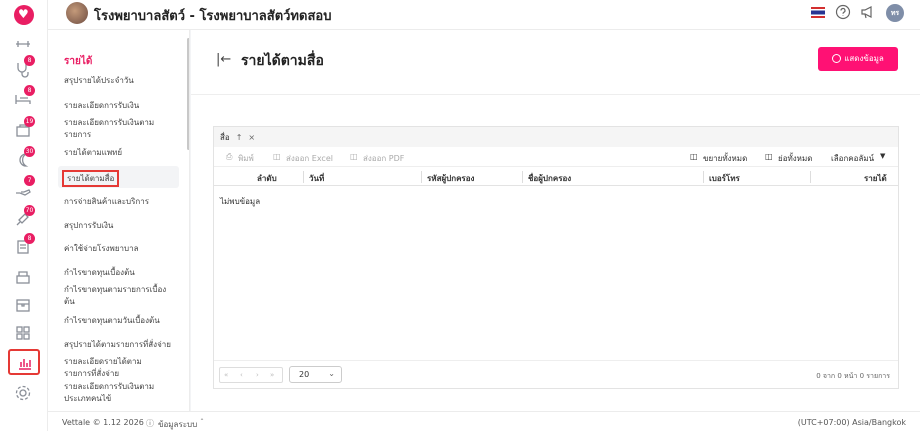 The image size is (920, 431). I want to click on show-data-label: แสดงข้อมูล, so click(864, 58).